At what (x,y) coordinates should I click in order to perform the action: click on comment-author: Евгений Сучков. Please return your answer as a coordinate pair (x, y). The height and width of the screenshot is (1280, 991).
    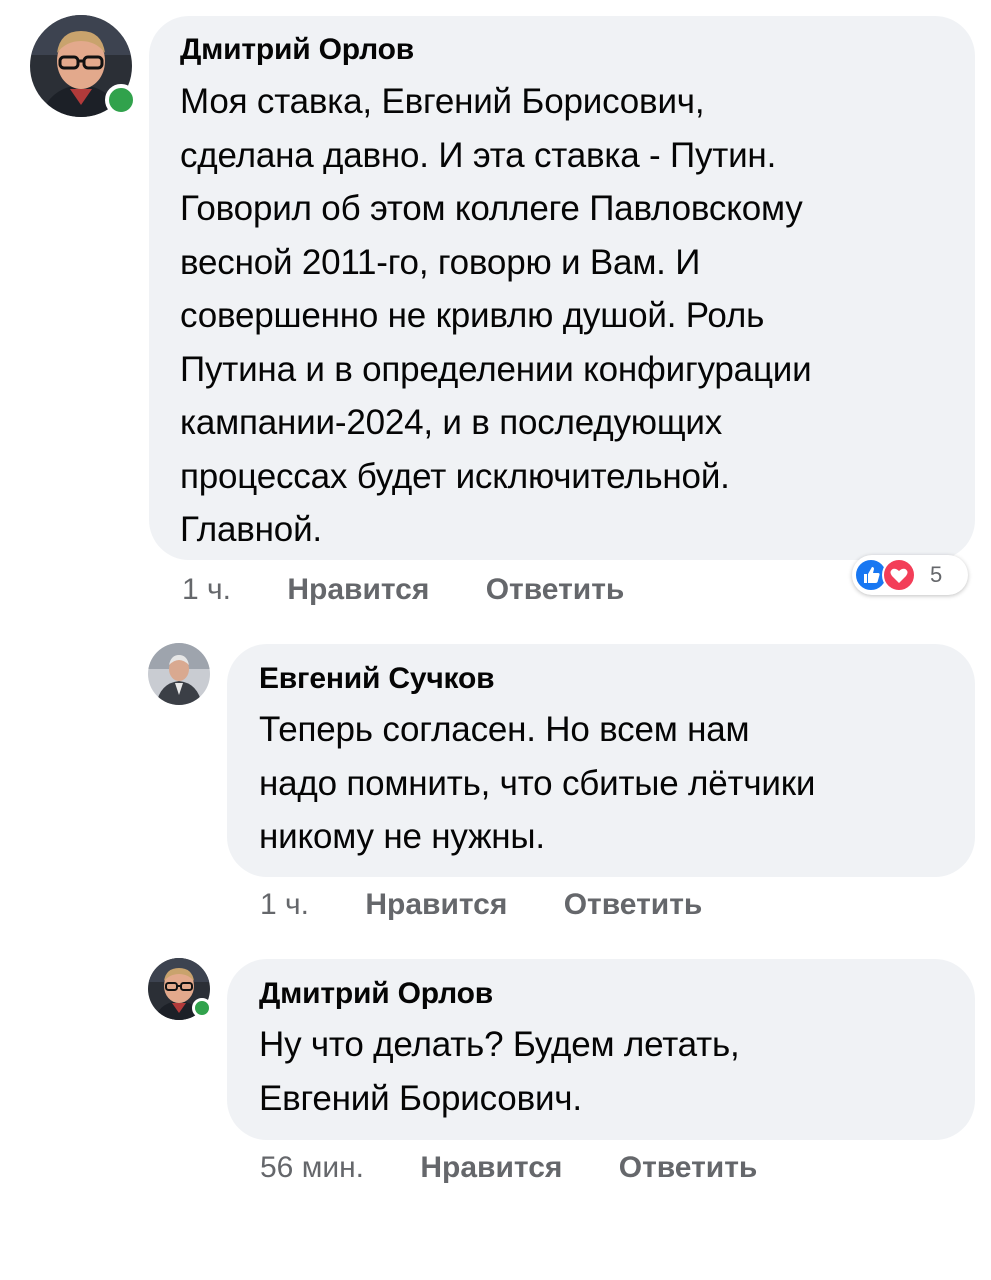
    Looking at the image, I should click on (602, 679).